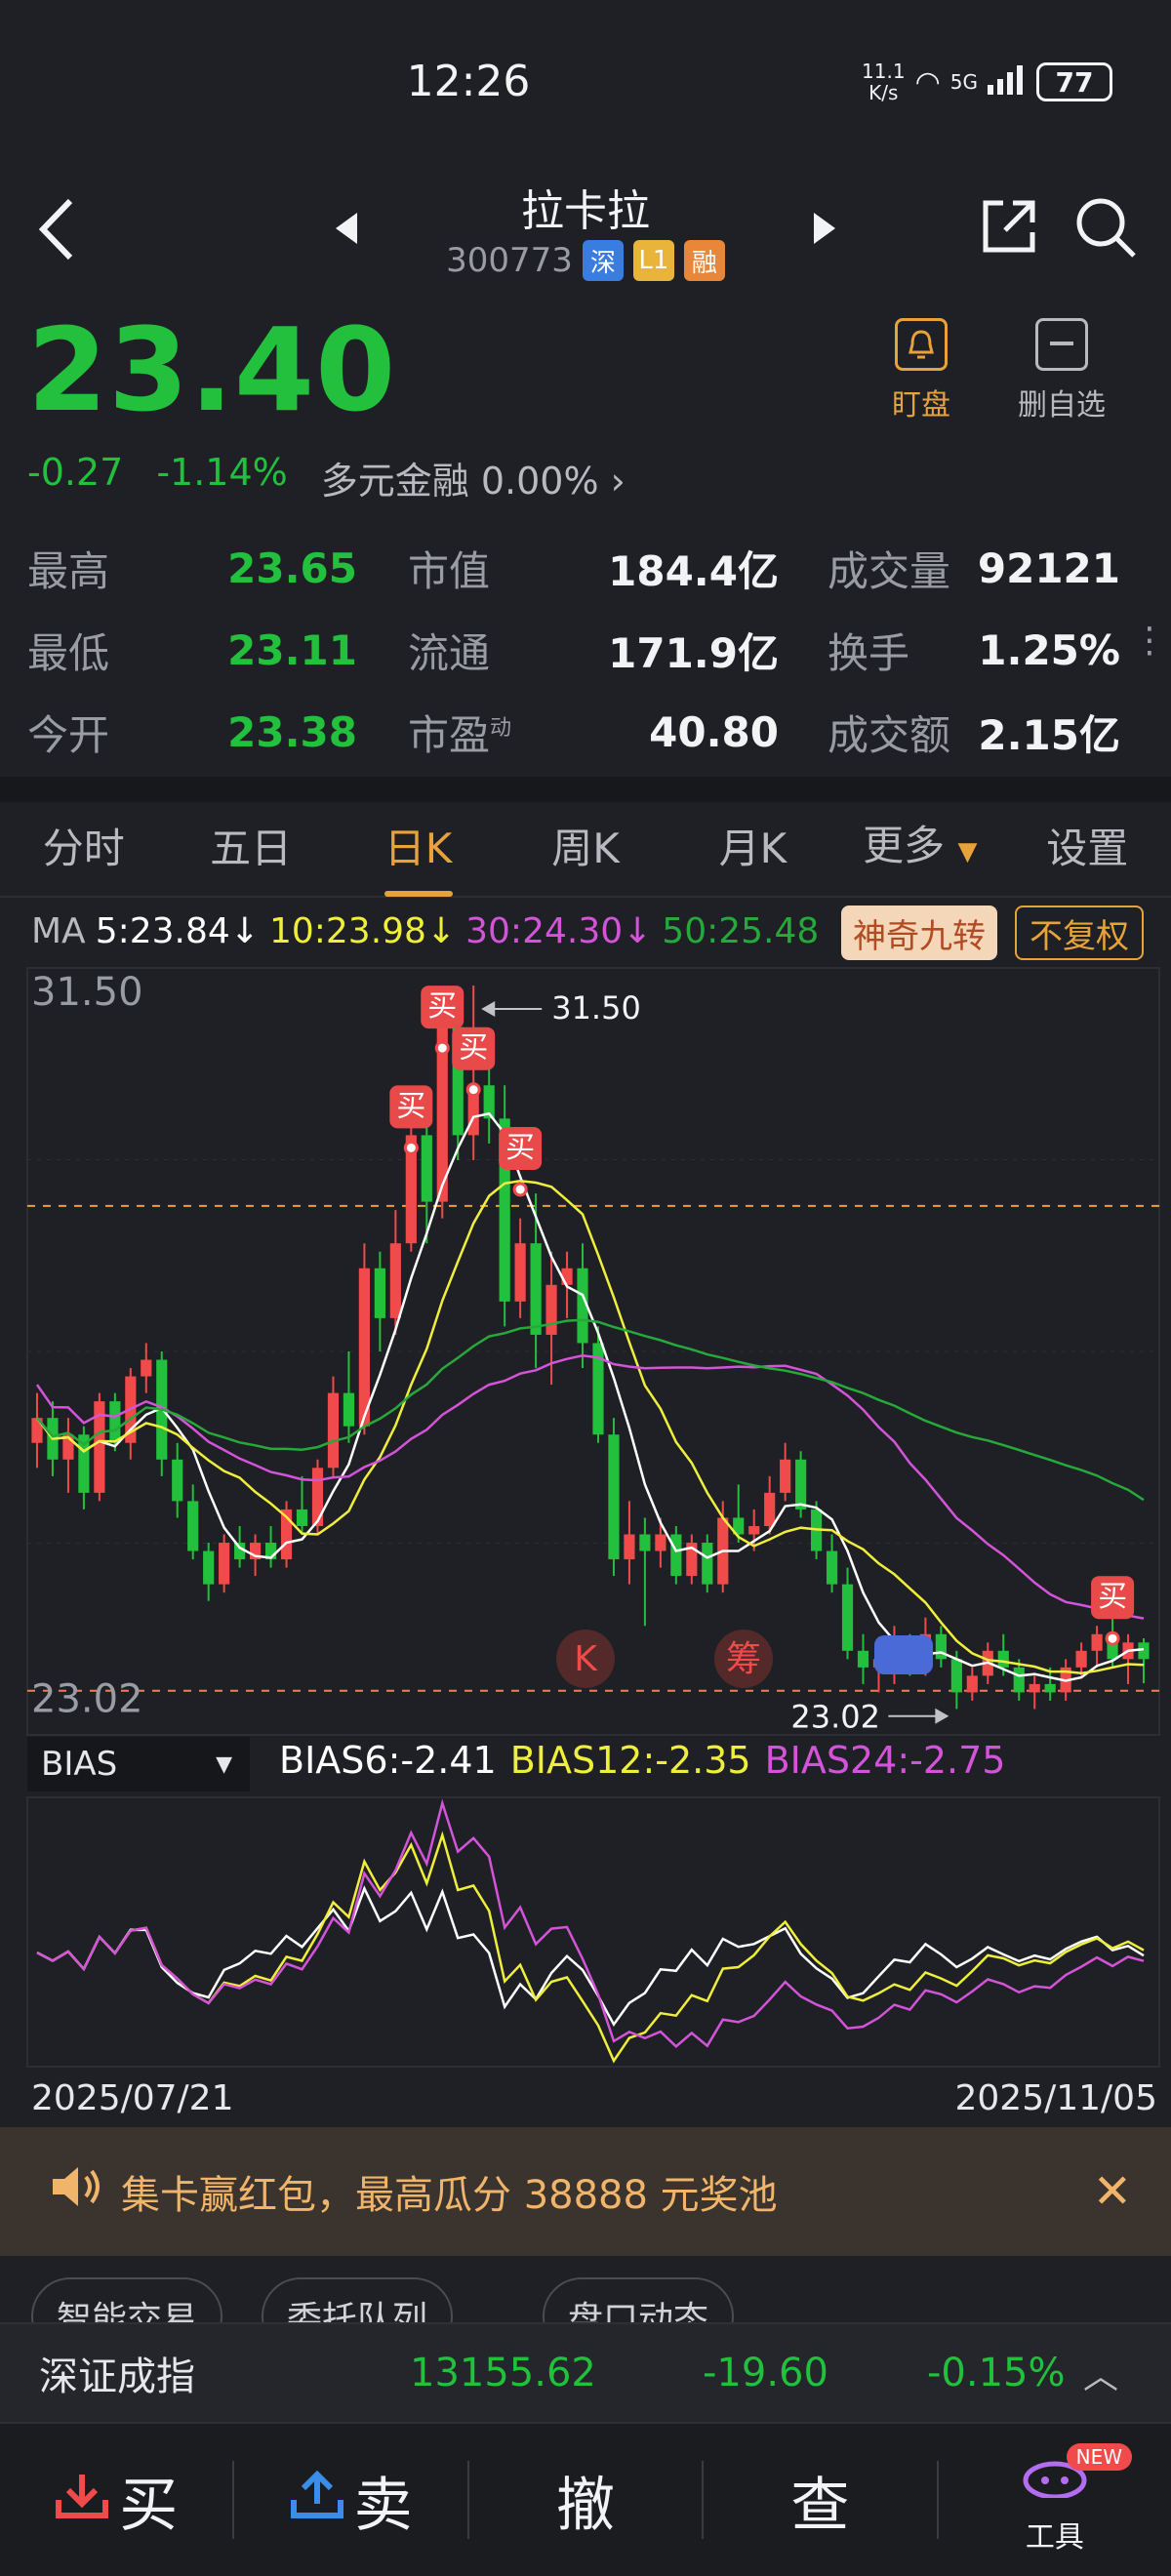 This screenshot has height=2576, width=1171. What do you see at coordinates (132, 2098) in the screenshot?
I see `start-date: 2025/07/21` at bounding box center [132, 2098].